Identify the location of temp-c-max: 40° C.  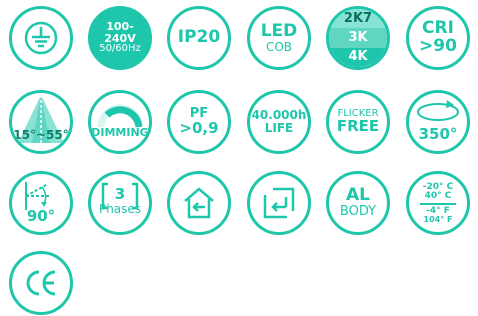
(438, 195).